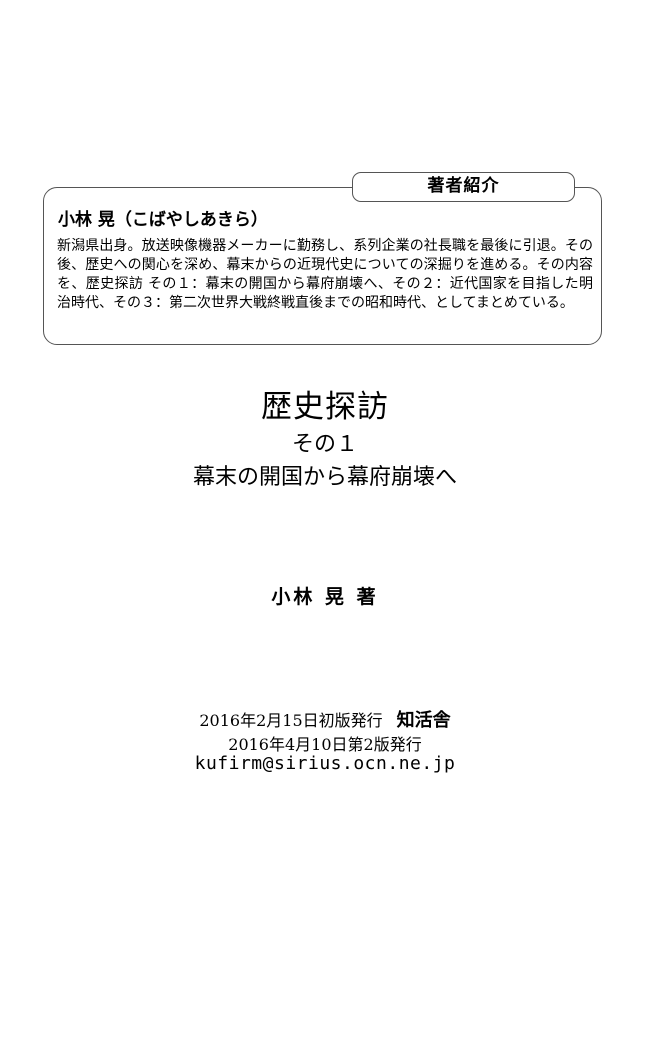 The image size is (650, 1040). What do you see at coordinates (291, 720) in the screenshot?
I see `first-edition-date: 2016年2月15日初版発行` at bounding box center [291, 720].